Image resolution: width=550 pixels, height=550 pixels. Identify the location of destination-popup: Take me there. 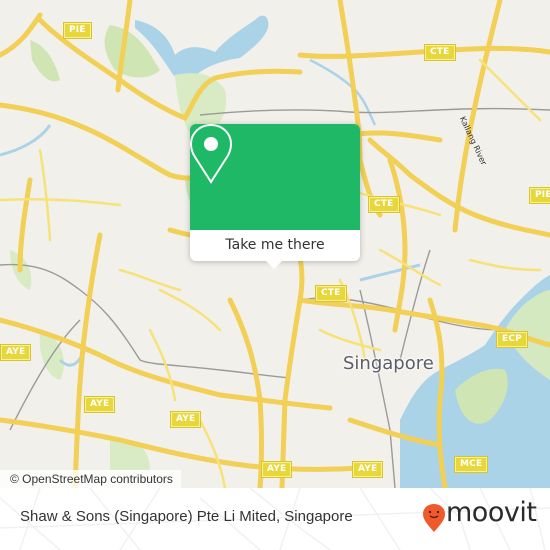
(275, 196).